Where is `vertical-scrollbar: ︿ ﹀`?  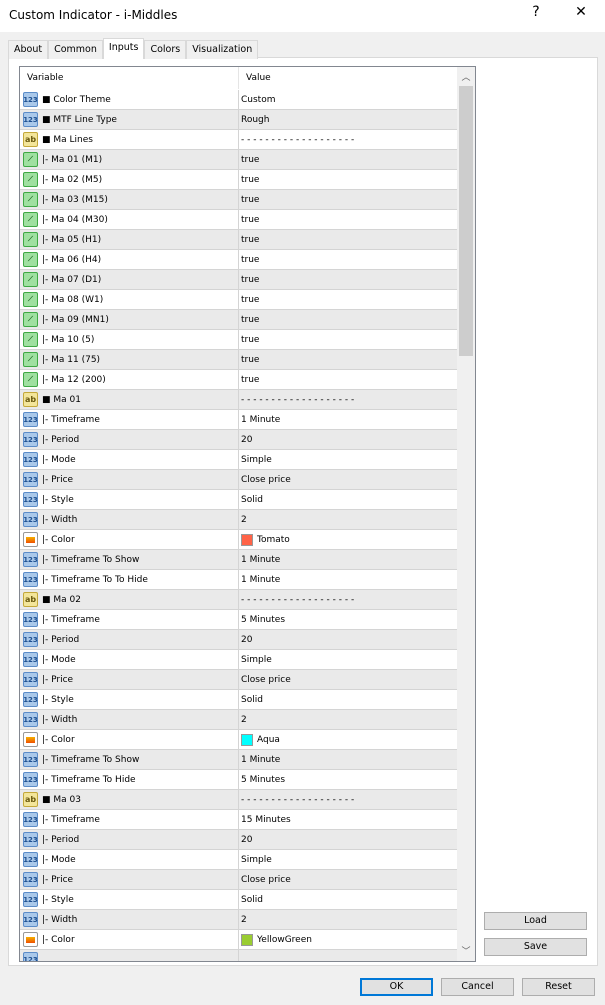 vertical-scrollbar: ︿ ﹀ is located at coordinates (466, 514).